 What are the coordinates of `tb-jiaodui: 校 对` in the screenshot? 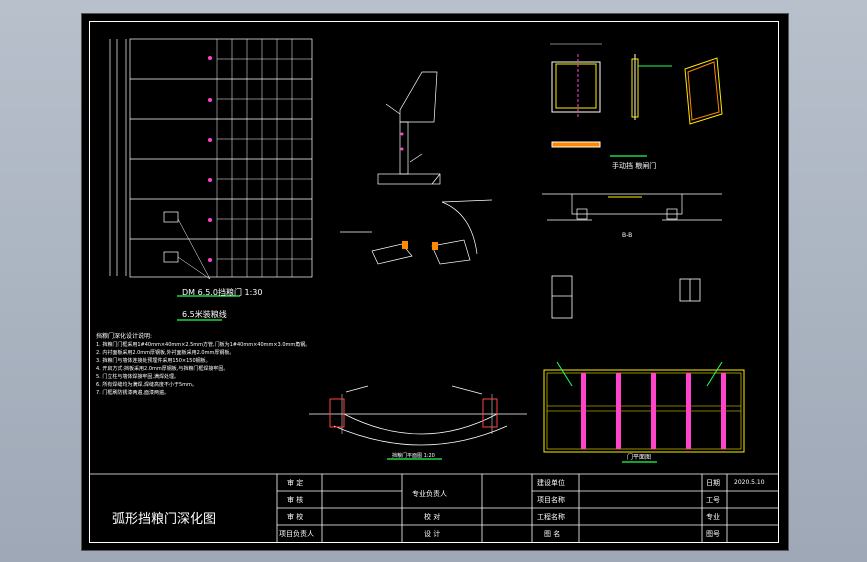 It's located at (432, 517).